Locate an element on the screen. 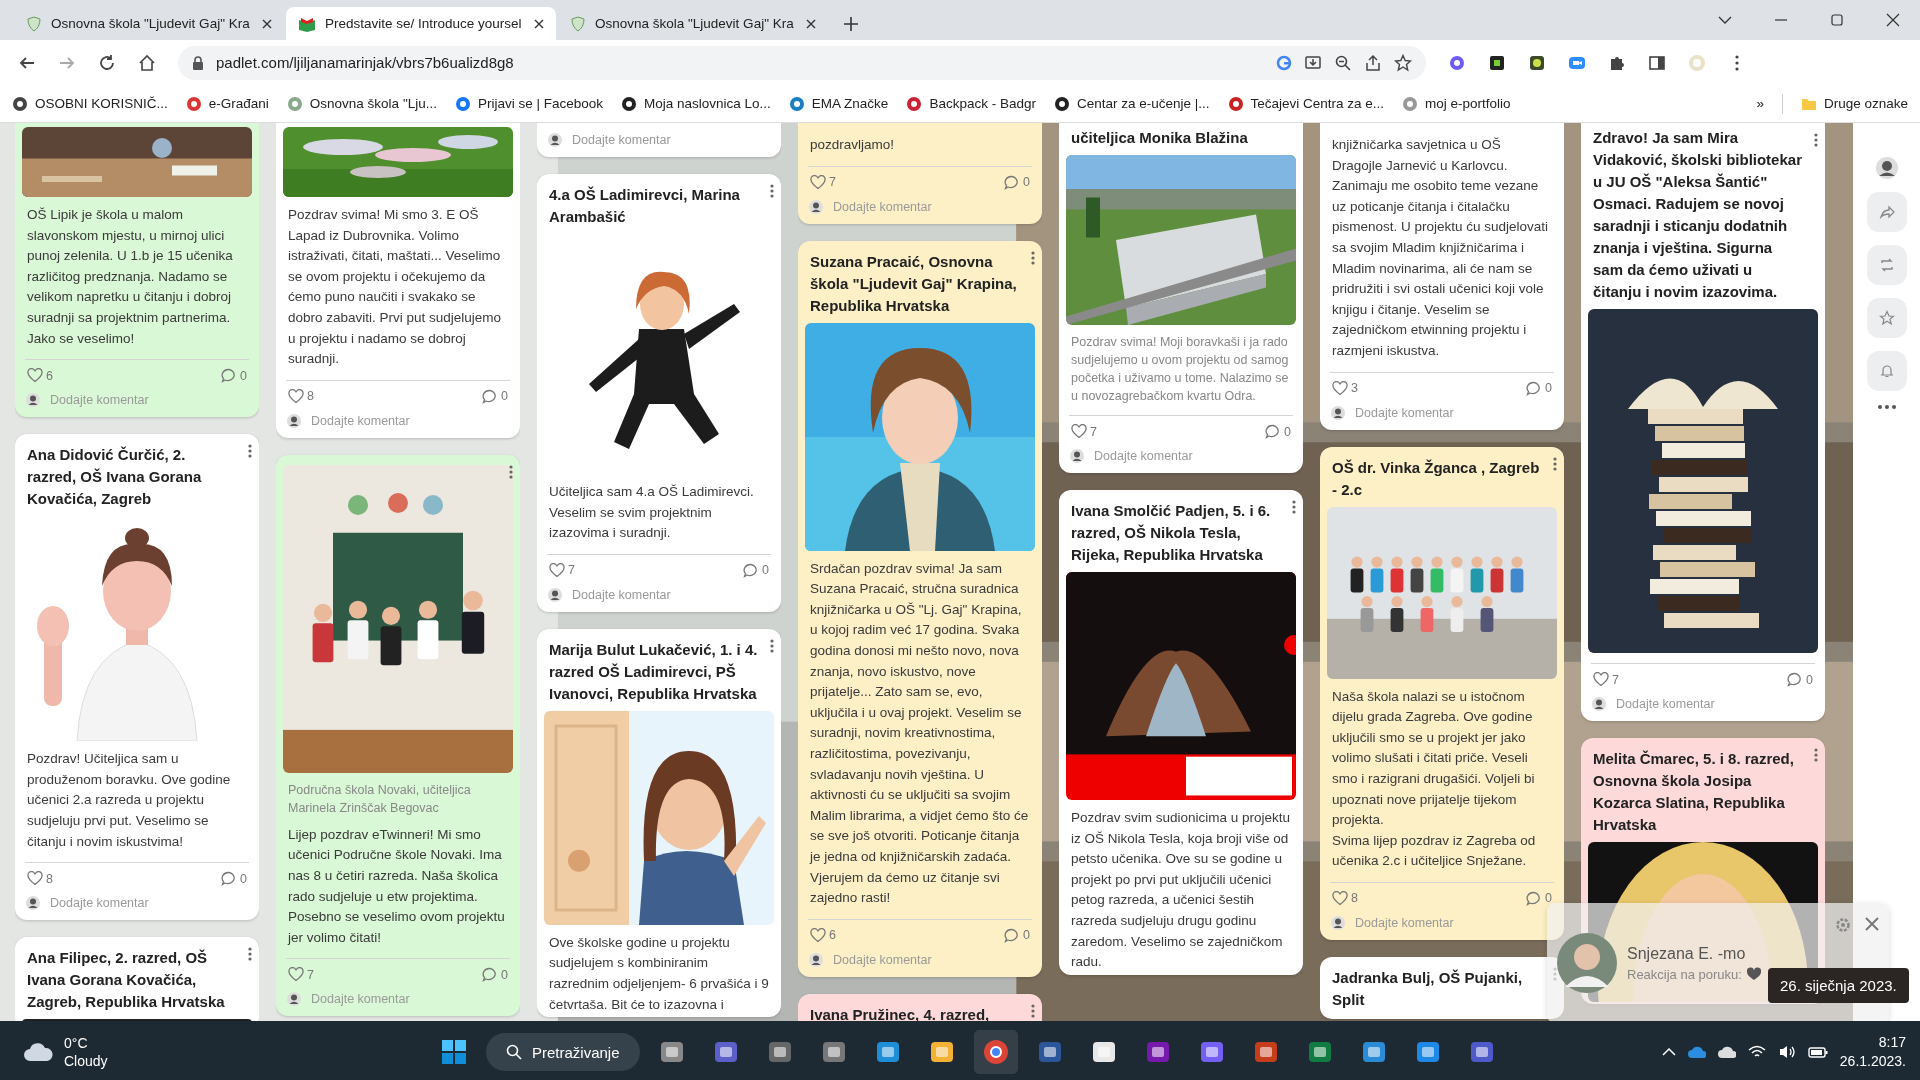 The image size is (1920, 1080). search-button: Pretraživanje is located at coordinates (563, 1052).